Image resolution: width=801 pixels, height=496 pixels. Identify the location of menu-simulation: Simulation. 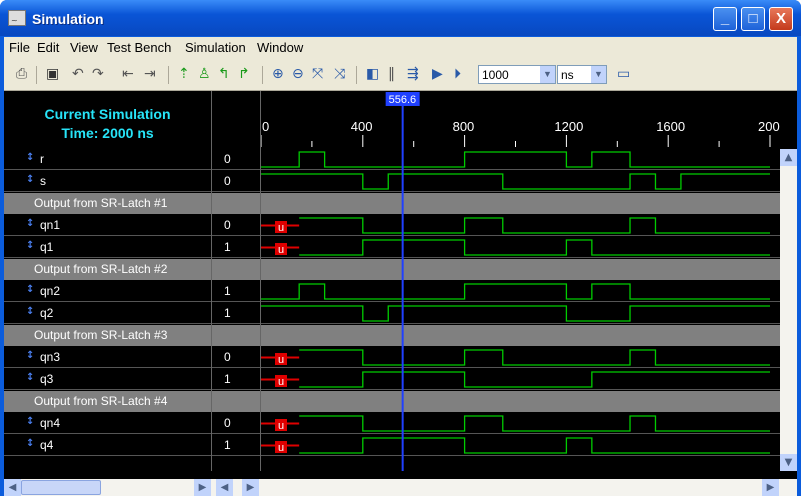
(215, 47).